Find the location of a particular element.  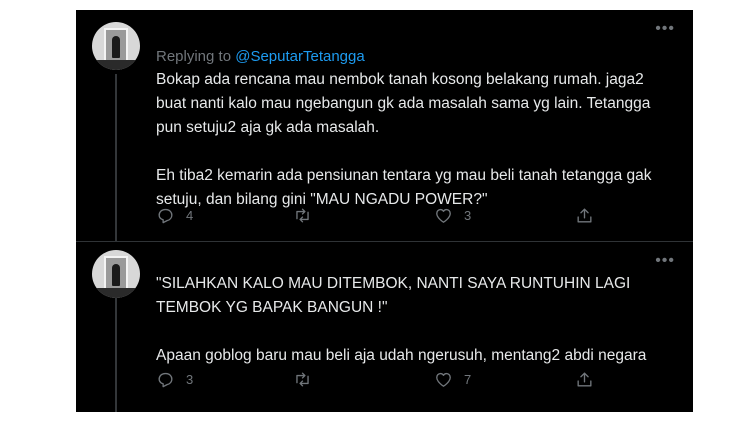

reply-count: 3 is located at coordinates (190, 379).